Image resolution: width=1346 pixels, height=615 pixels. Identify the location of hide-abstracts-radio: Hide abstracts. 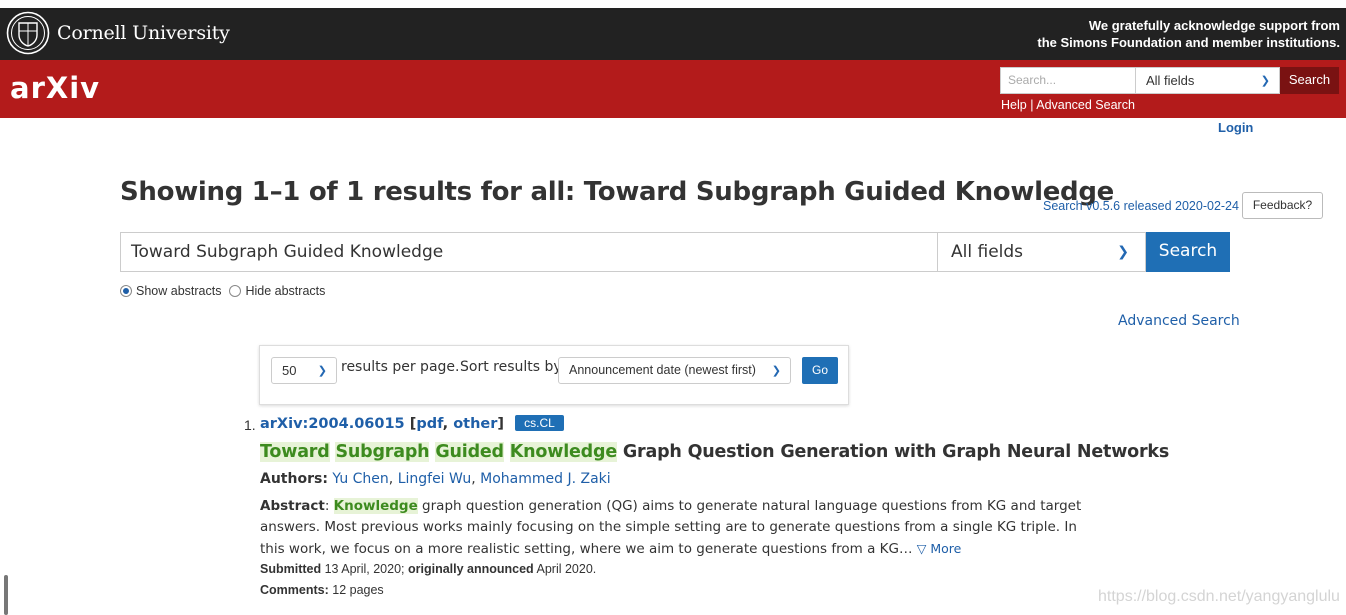
(277, 291).